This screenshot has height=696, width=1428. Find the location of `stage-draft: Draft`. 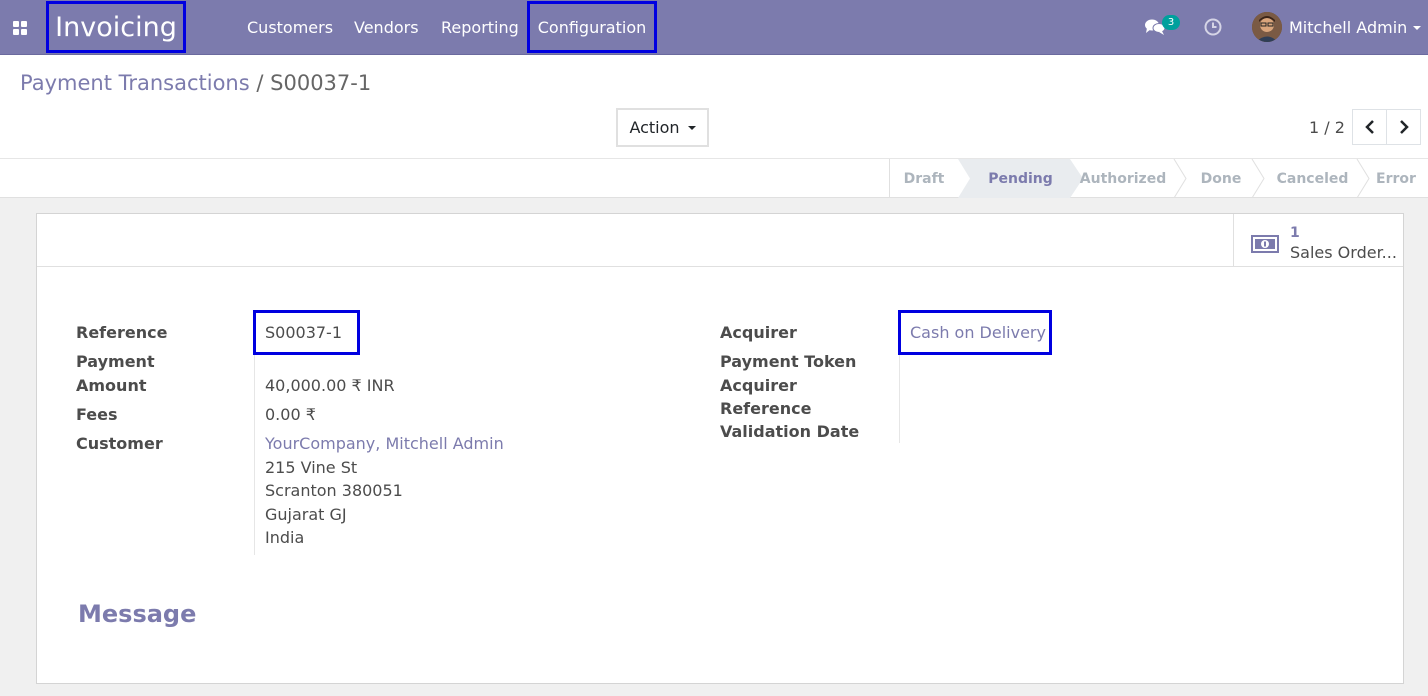

stage-draft: Draft is located at coordinates (924, 178).